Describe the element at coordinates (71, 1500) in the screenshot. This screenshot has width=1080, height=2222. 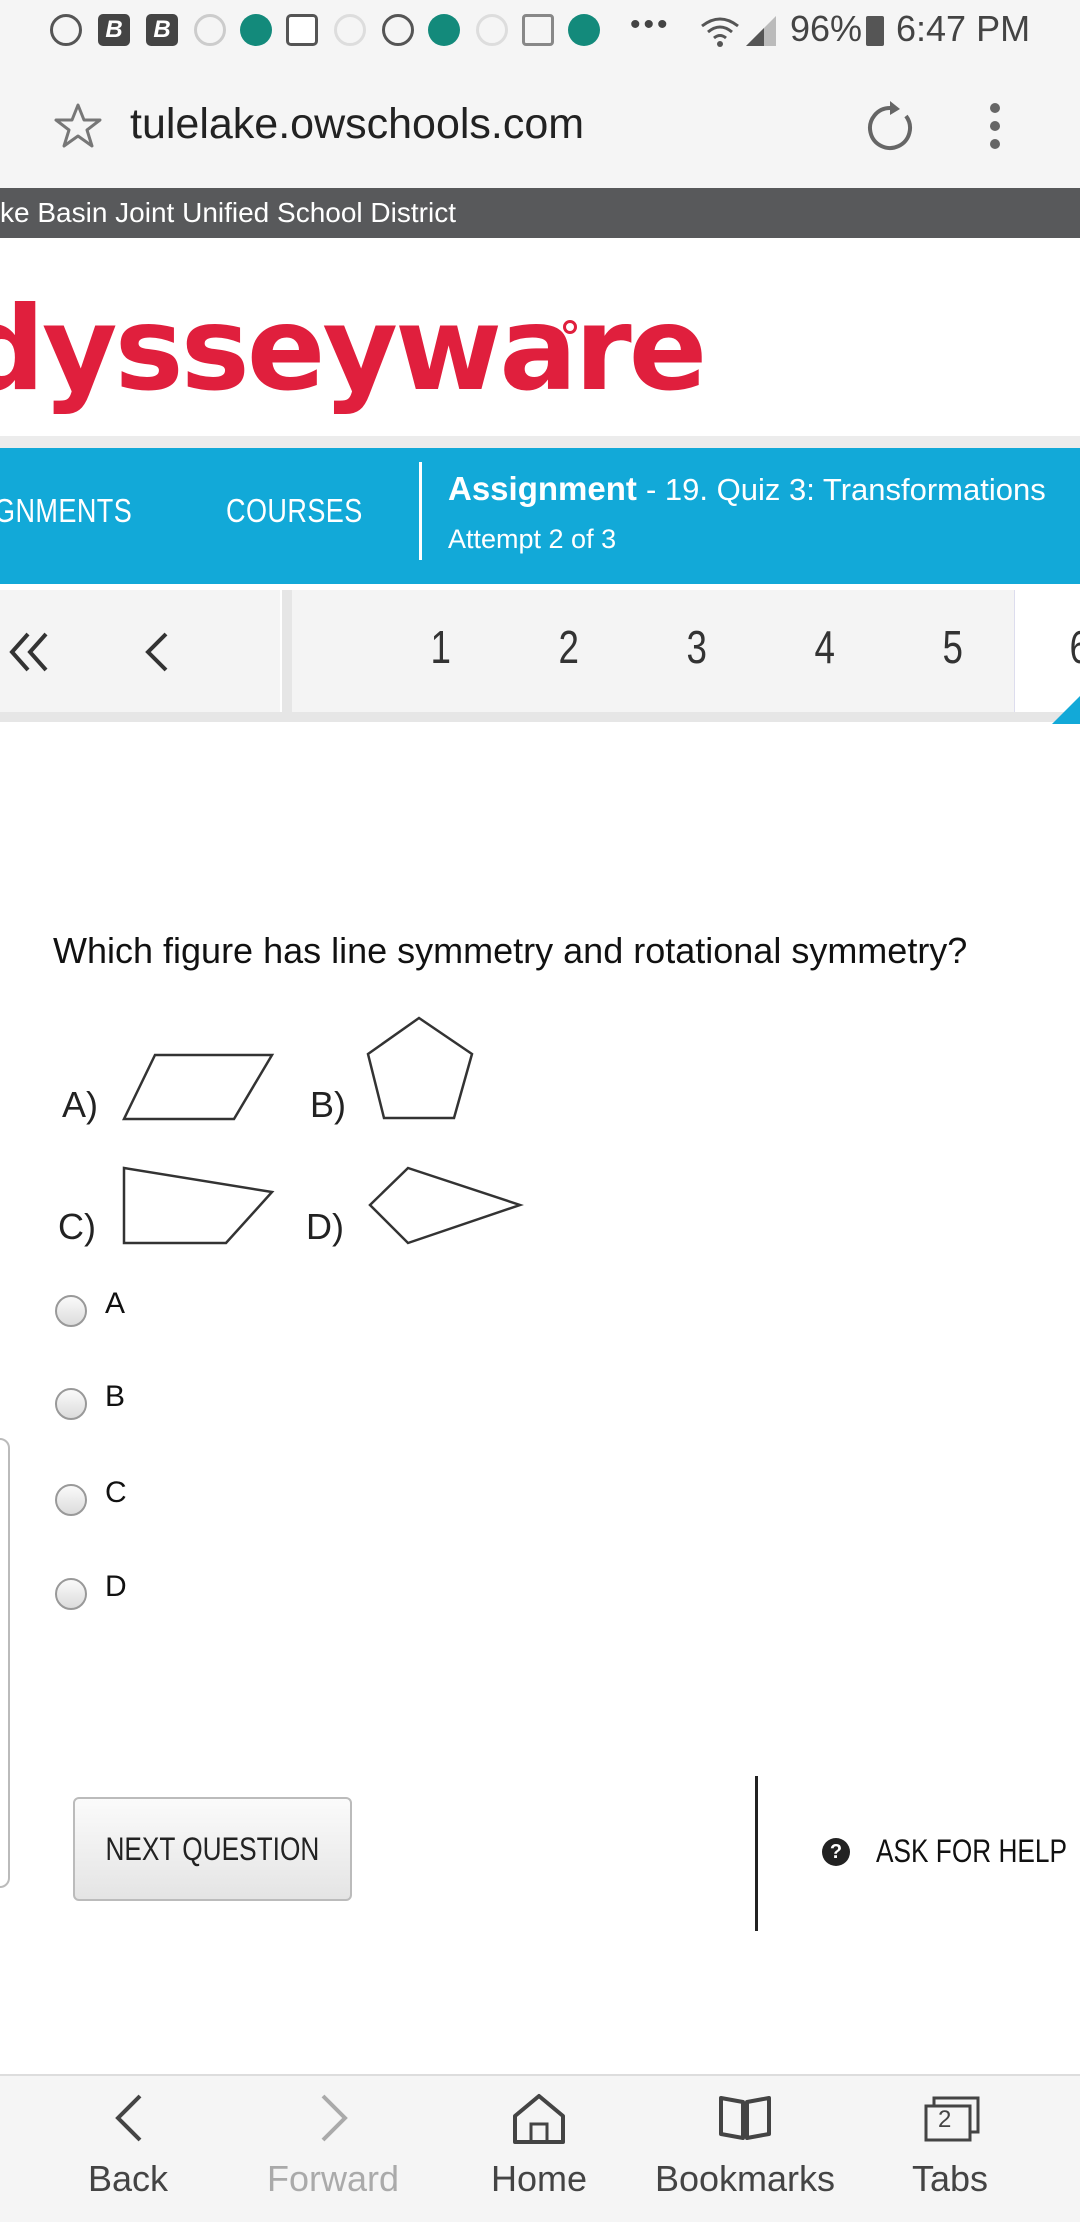
I see `option-c-radio` at that location.